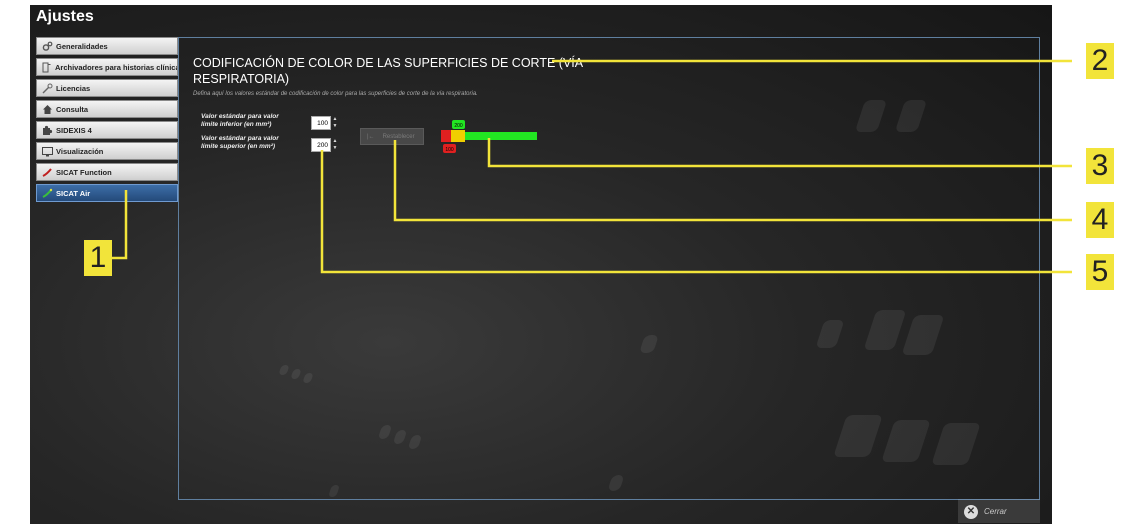  Describe the element at coordinates (98, 258) in the screenshot. I see `callout-1: 1` at that location.